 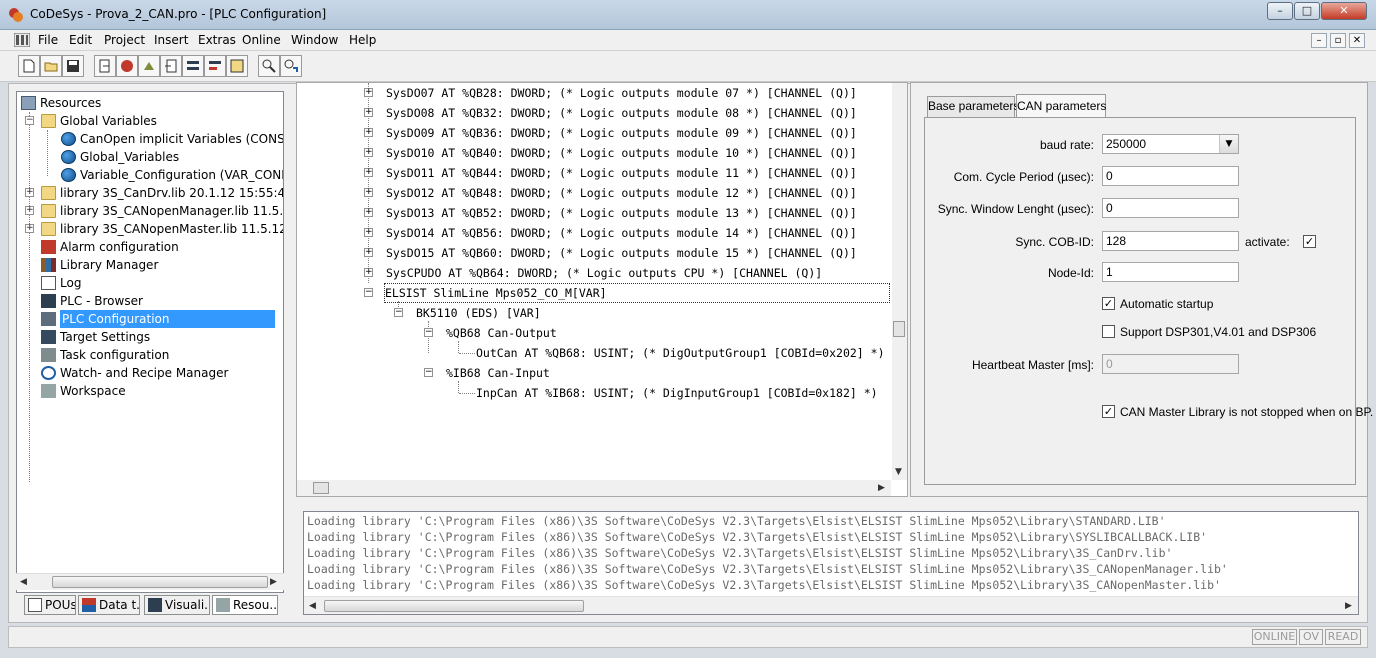 What do you see at coordinates (92, 301) in the screenshot?
I see `tree-item-plc-browser: PLC - Browser` at bounding box center [92, 301].